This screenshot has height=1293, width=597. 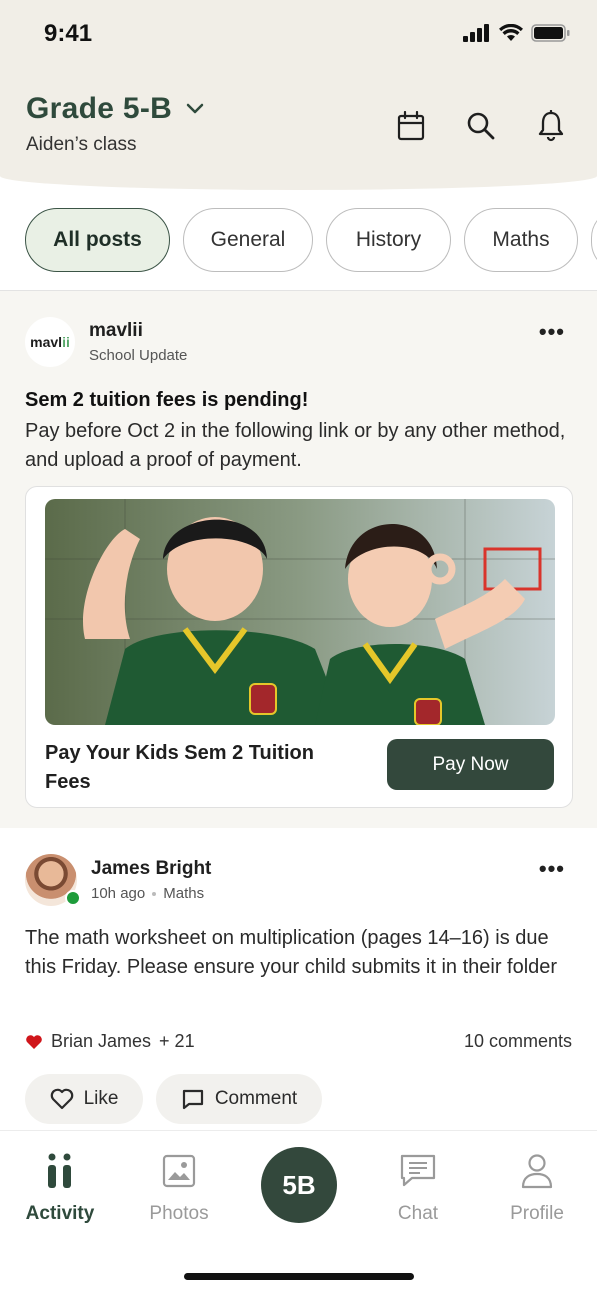 I want to click on nav-label: Profile, so click(x=537, y=1213).